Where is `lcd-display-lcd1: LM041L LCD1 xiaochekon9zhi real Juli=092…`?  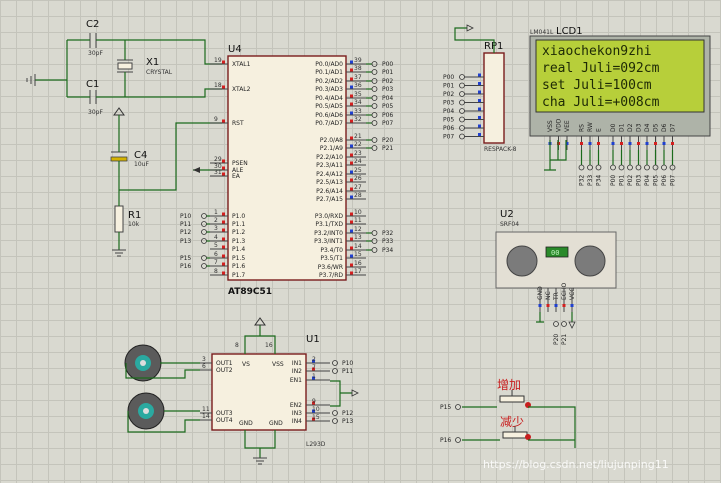
lcd-display-lcd1: LM041L LCD1 xiaochekon9zhi real Juli=092… is located at coordinates (620, 106).